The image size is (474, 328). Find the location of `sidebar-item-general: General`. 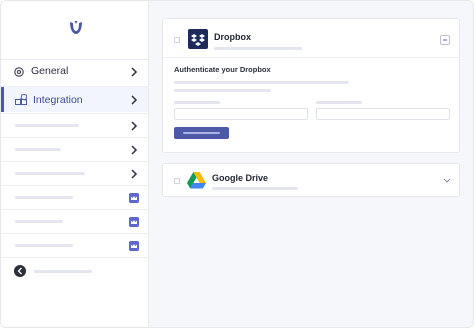

sidebar-item-general: General is located at coordinates (74, 71).